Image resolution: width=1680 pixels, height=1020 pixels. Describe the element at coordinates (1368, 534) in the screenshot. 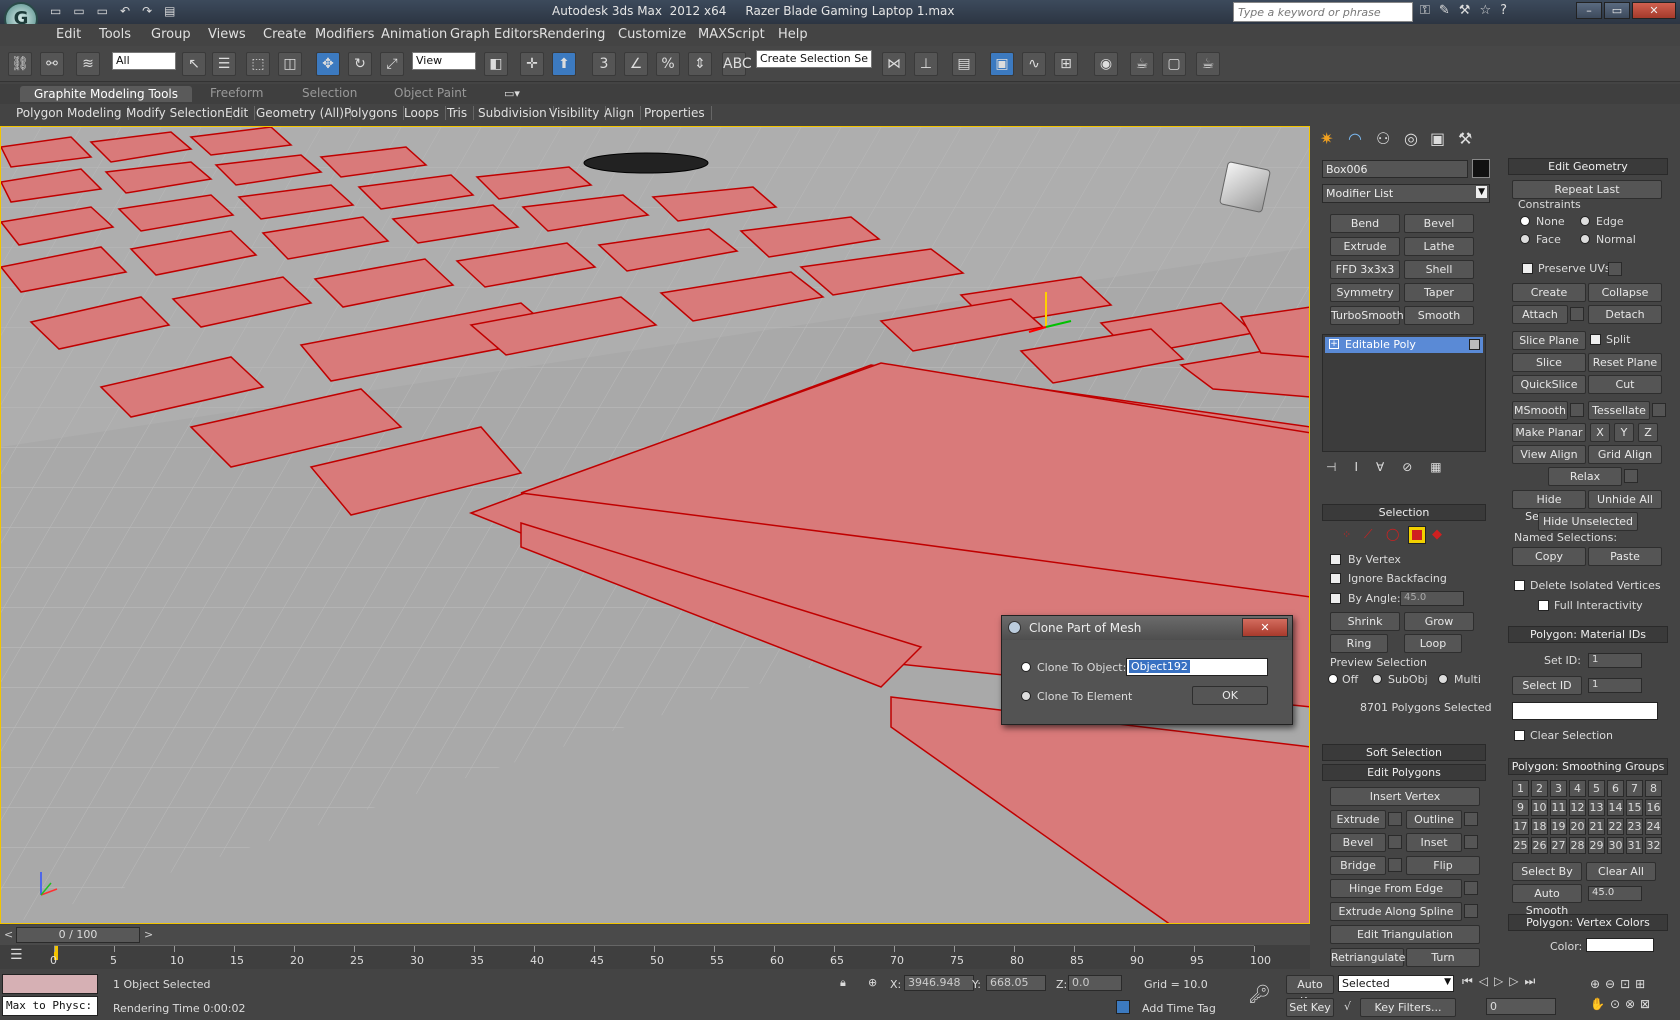

I see `edge-mode-icon: ⟋` at that location.